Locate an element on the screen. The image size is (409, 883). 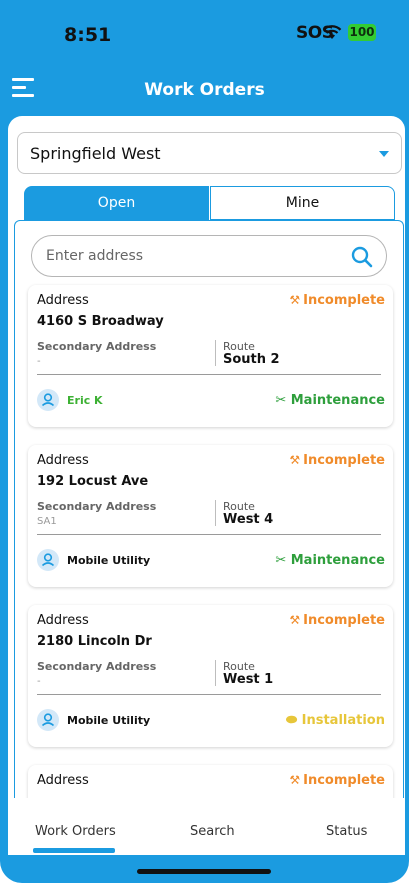
pipe-icon: ⬬ is located at coordinates (294, 720).